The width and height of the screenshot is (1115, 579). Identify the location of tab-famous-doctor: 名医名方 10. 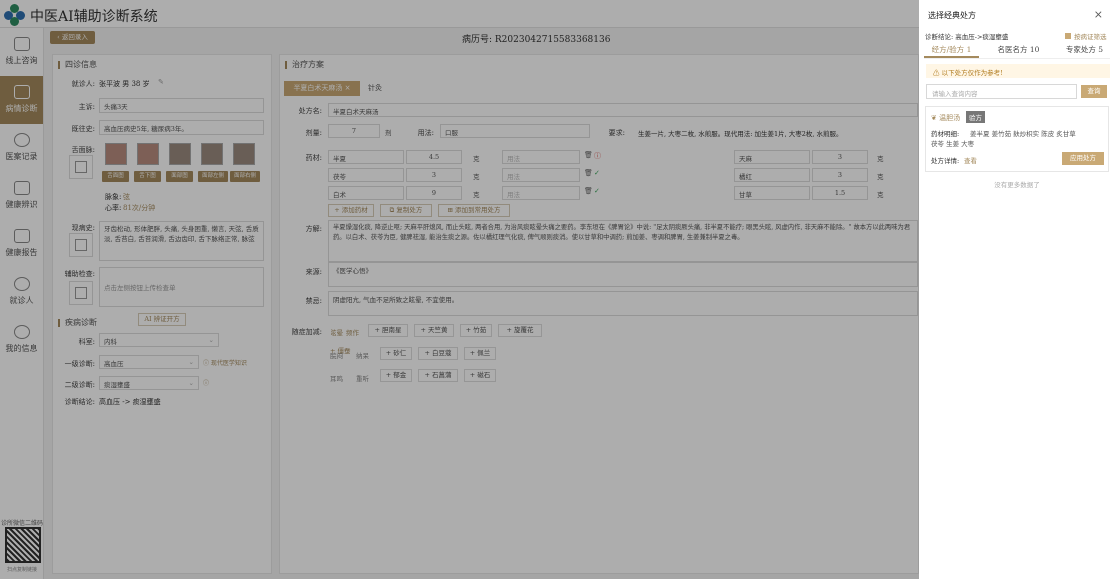
(1018, 51).